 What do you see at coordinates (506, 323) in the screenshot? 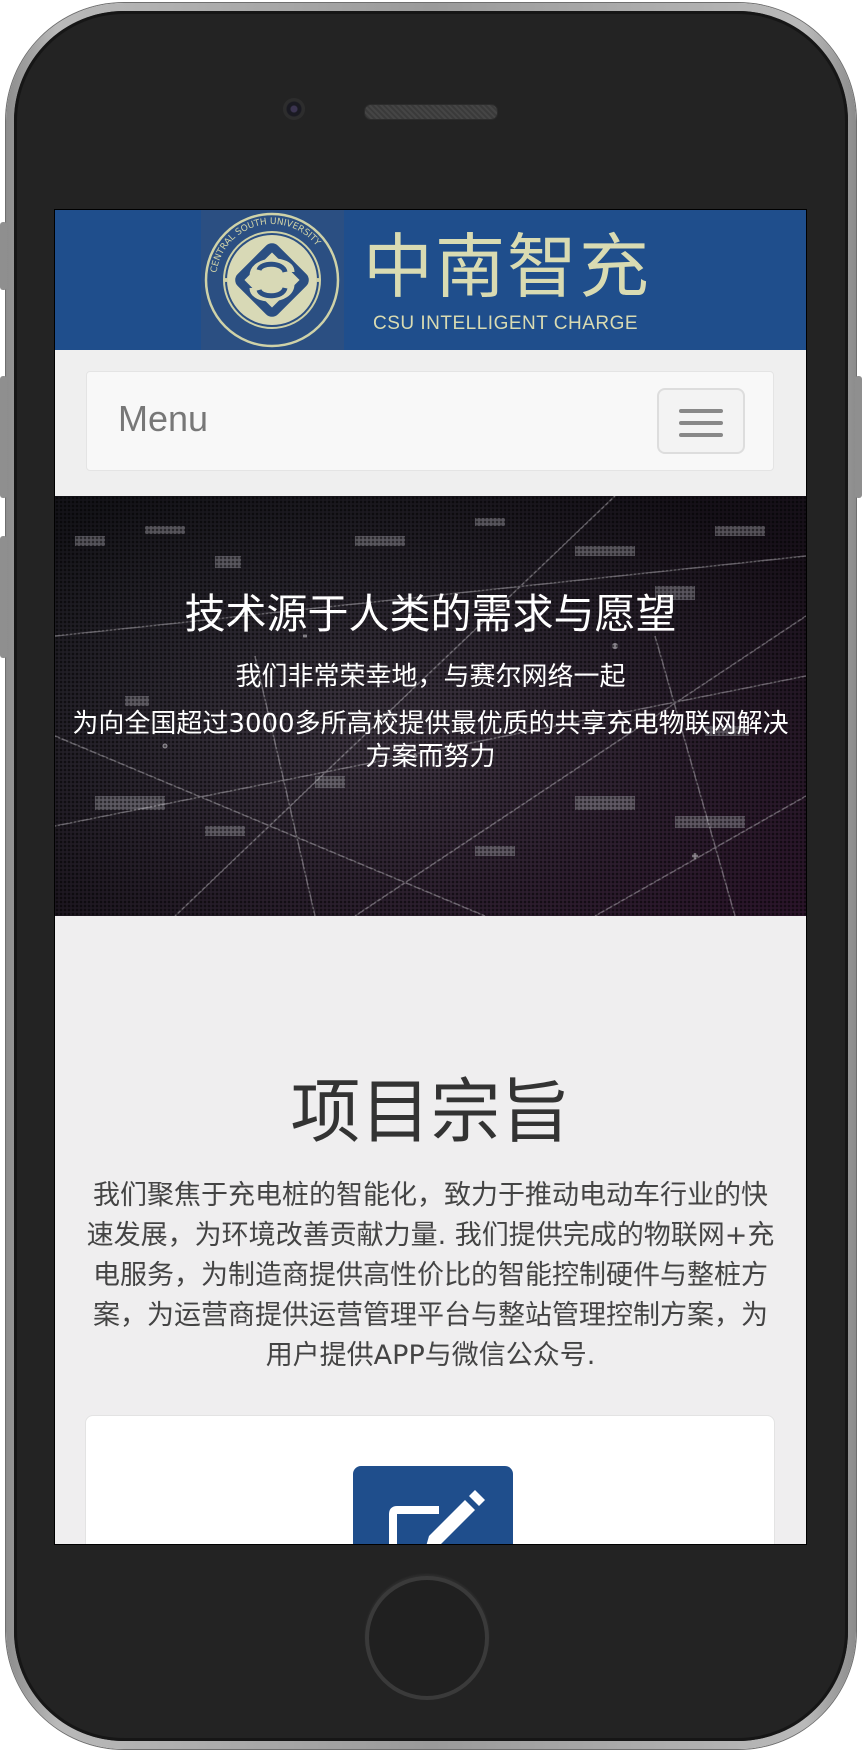
I see `brand-subtitle: CSU INTELLIGENT CHARGE` at bounding box center [506, 323].